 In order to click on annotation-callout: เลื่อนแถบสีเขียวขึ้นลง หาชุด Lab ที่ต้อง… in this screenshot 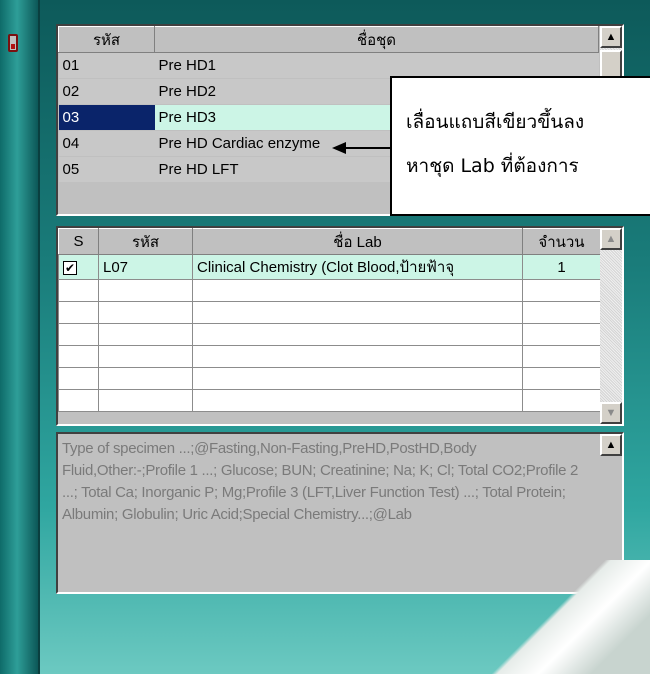, I will do `click(520, 146)`.